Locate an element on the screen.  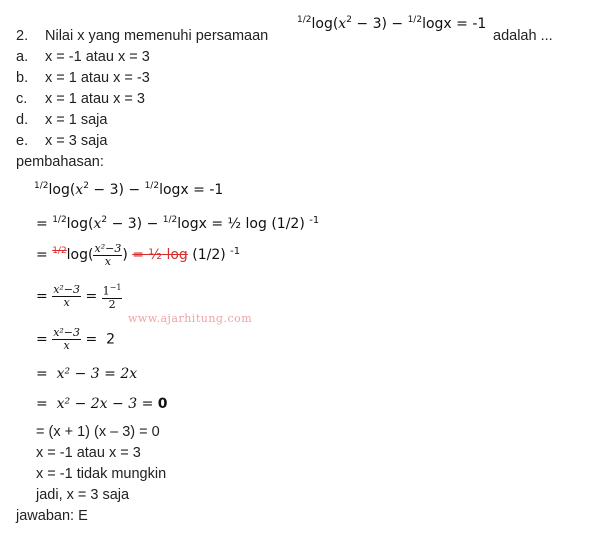
step-3: = 1/2log(x²−3 x) = ½ log (1/2) -1 is located at coordinates (138, 254).